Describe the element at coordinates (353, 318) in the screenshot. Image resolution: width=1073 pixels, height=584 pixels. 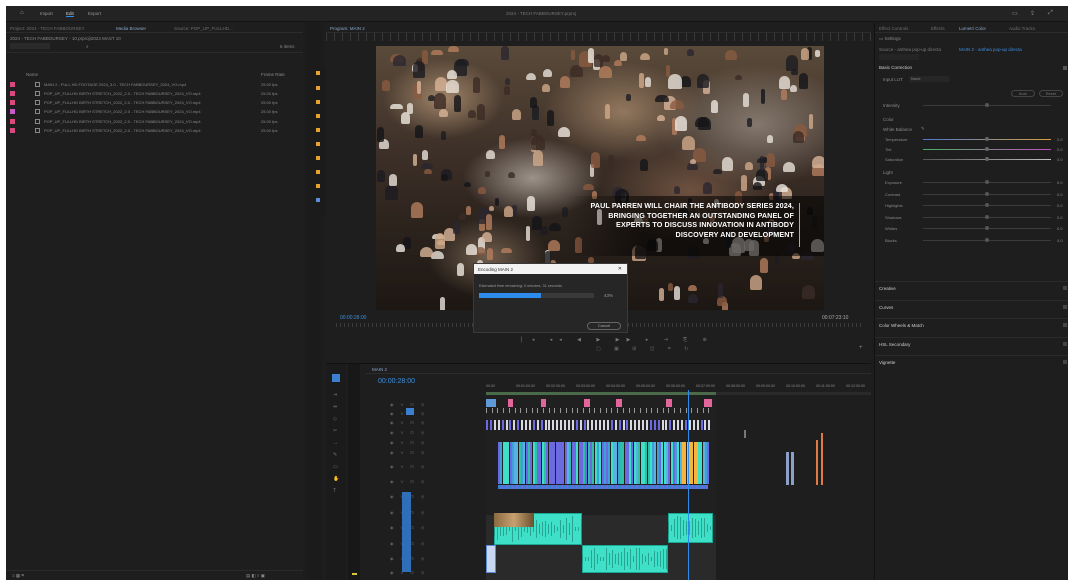
I see `program-timecode: 00:00:28:00` at that location.